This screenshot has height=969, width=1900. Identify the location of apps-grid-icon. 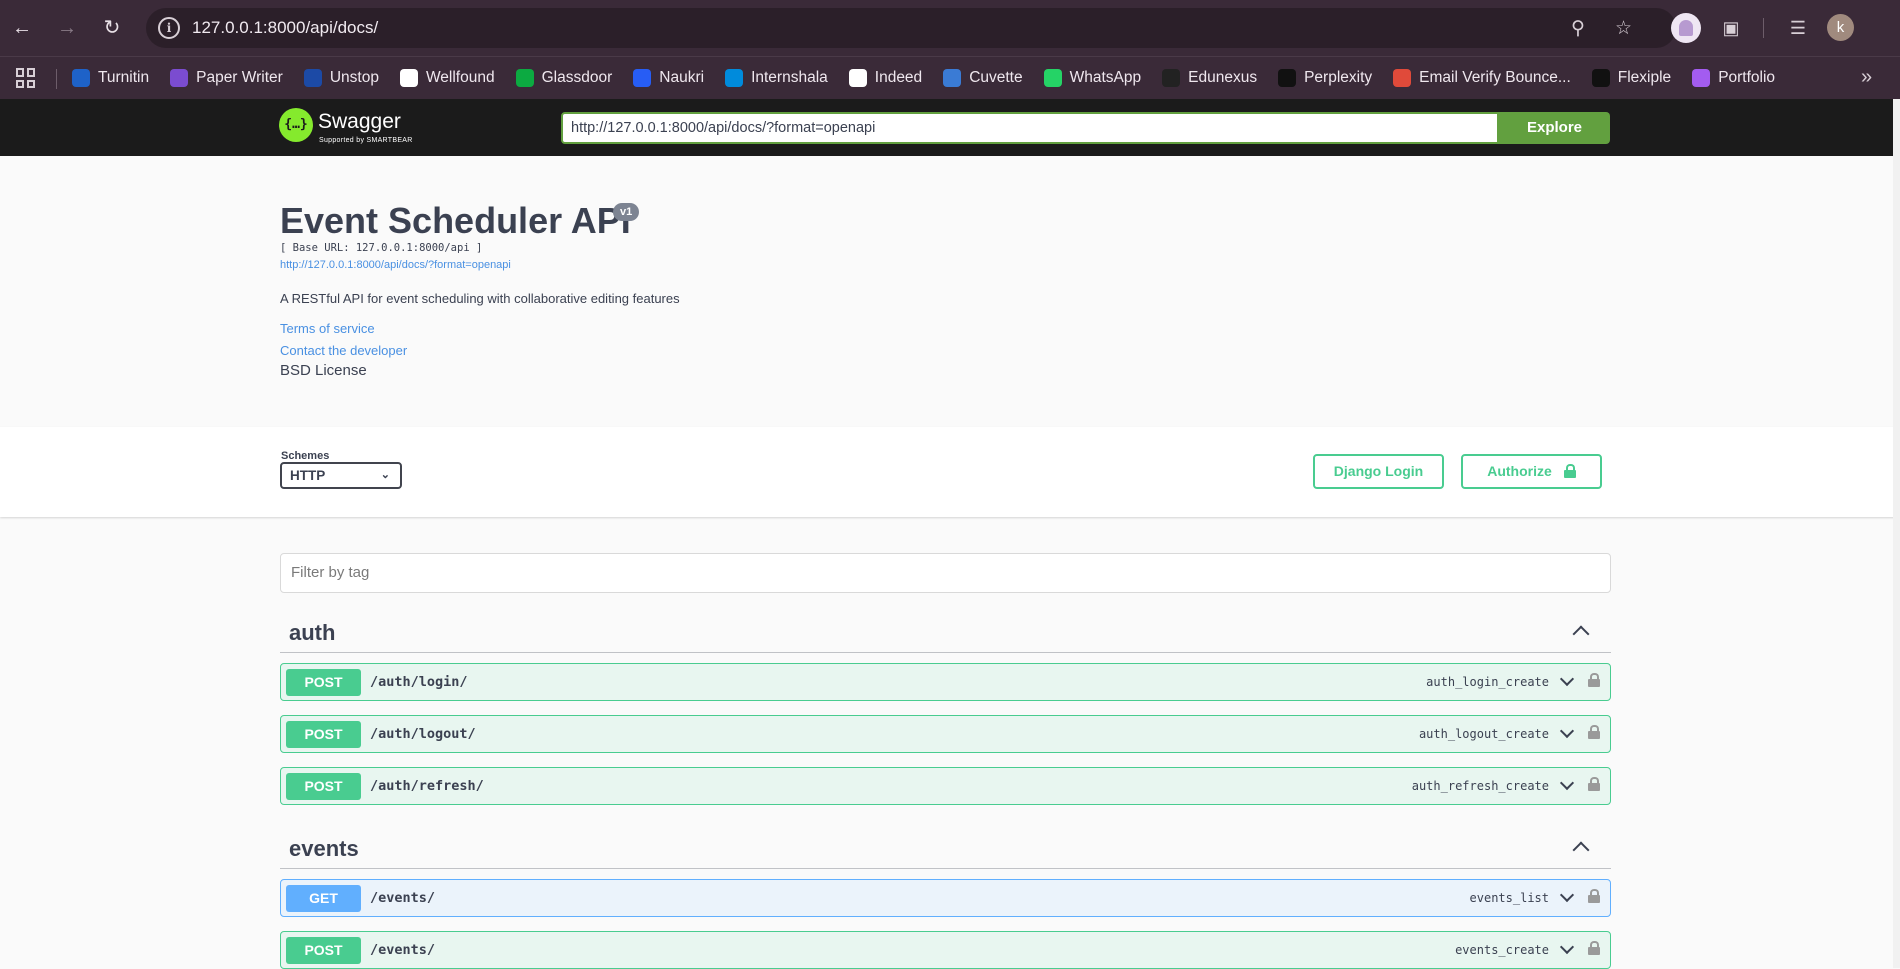
(26, 78).